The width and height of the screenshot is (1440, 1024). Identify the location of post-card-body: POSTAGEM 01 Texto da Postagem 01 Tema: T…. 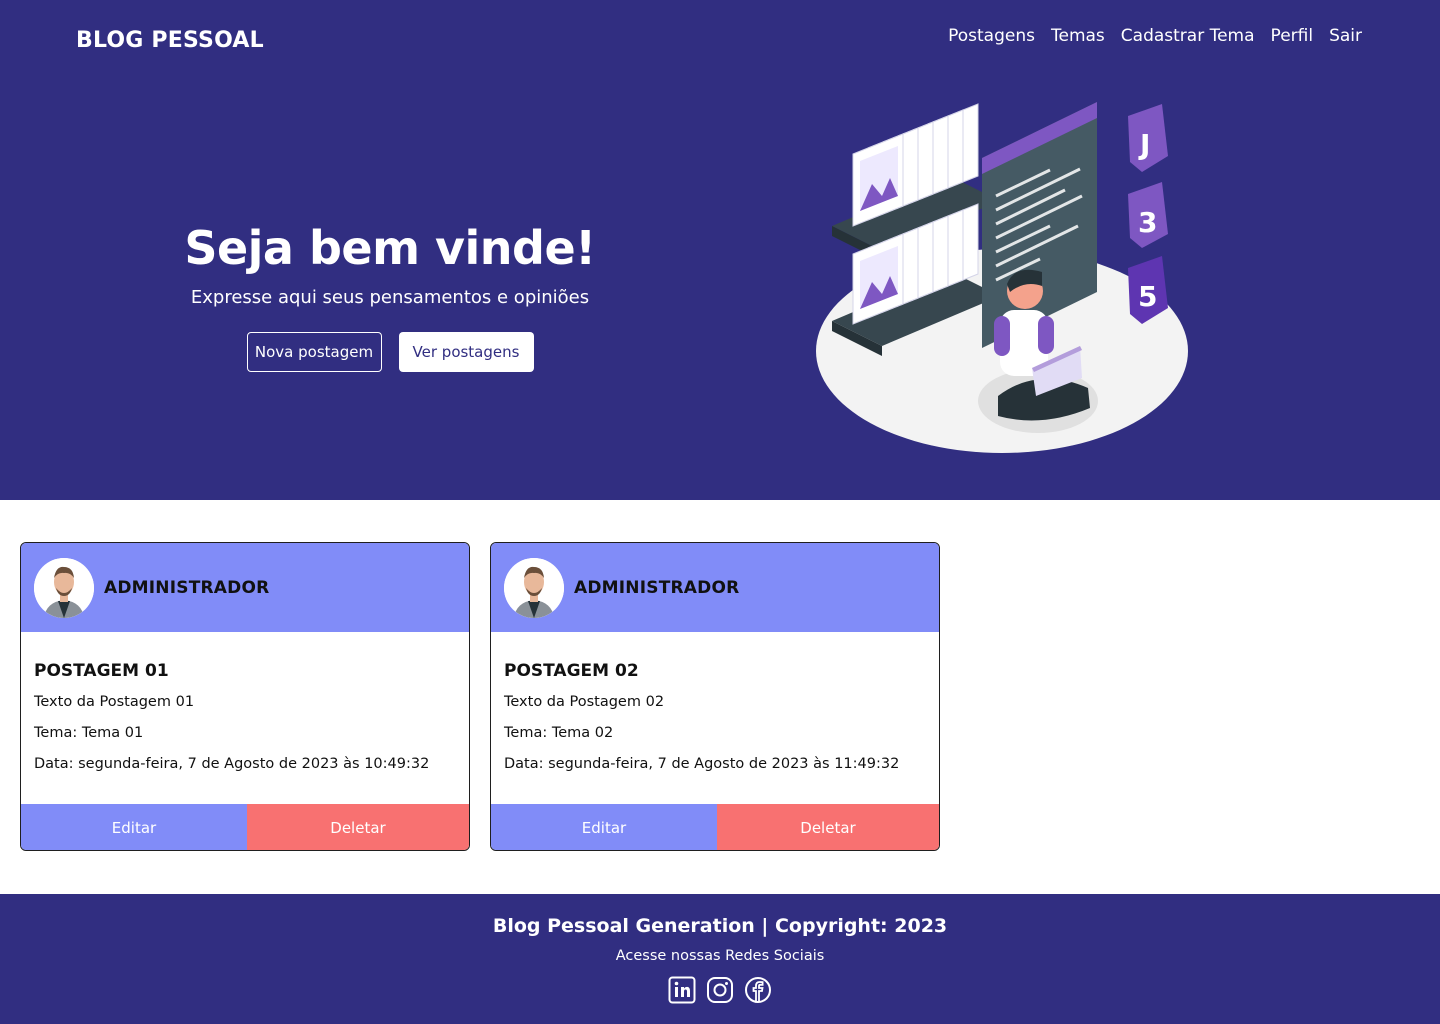
(245, 718).